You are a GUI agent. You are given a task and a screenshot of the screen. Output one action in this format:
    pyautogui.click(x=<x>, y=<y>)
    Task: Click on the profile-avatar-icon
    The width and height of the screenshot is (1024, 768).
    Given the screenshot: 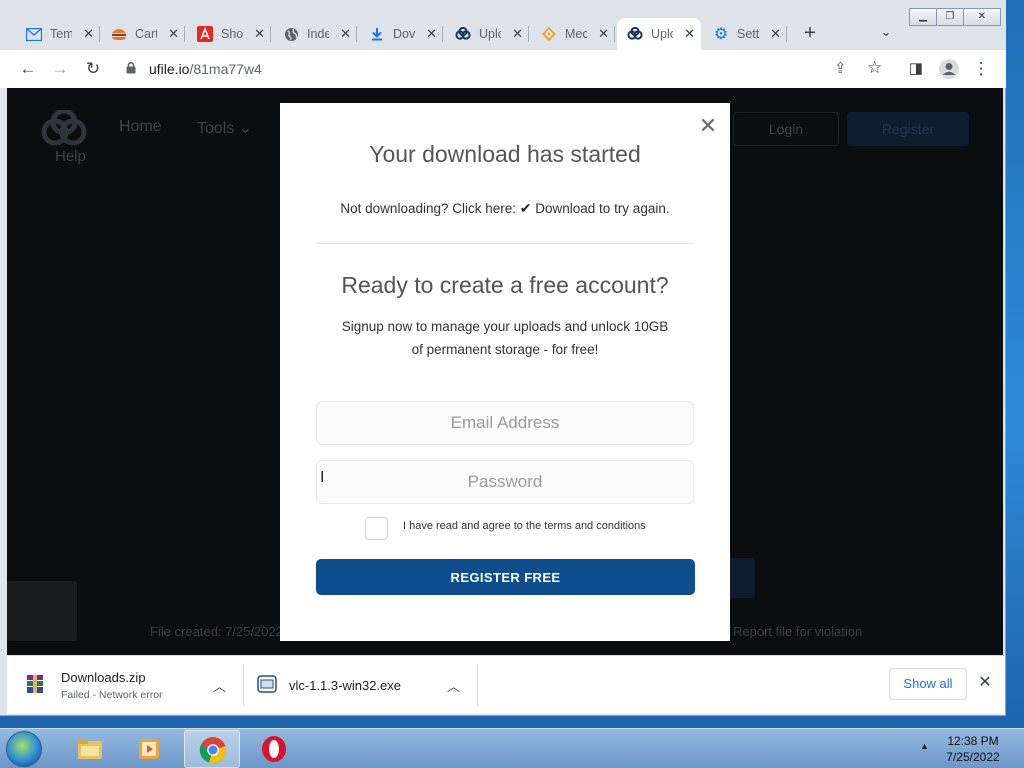 What is the action you would take?
    pyautogui.click(x=949, y=69)
    